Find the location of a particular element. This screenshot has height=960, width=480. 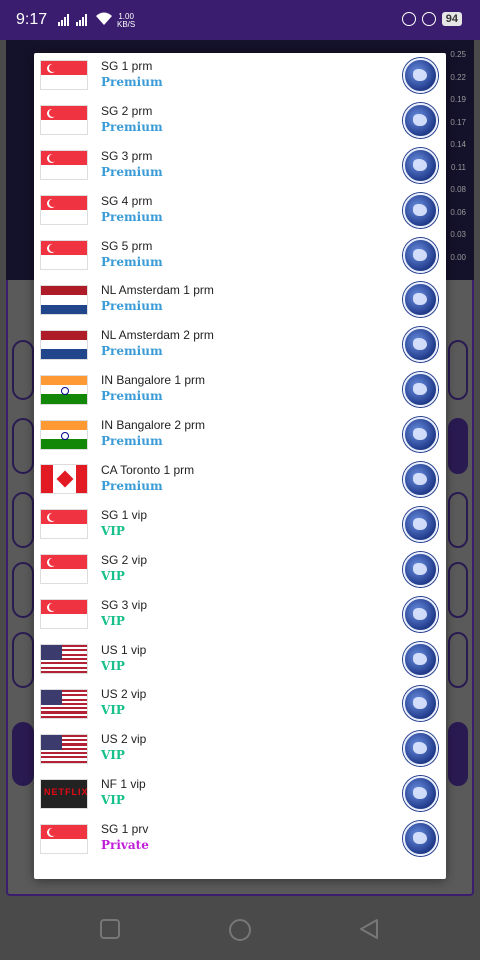

server-name: IN Bangalore 1 prm is located at coordinates (153, 380).